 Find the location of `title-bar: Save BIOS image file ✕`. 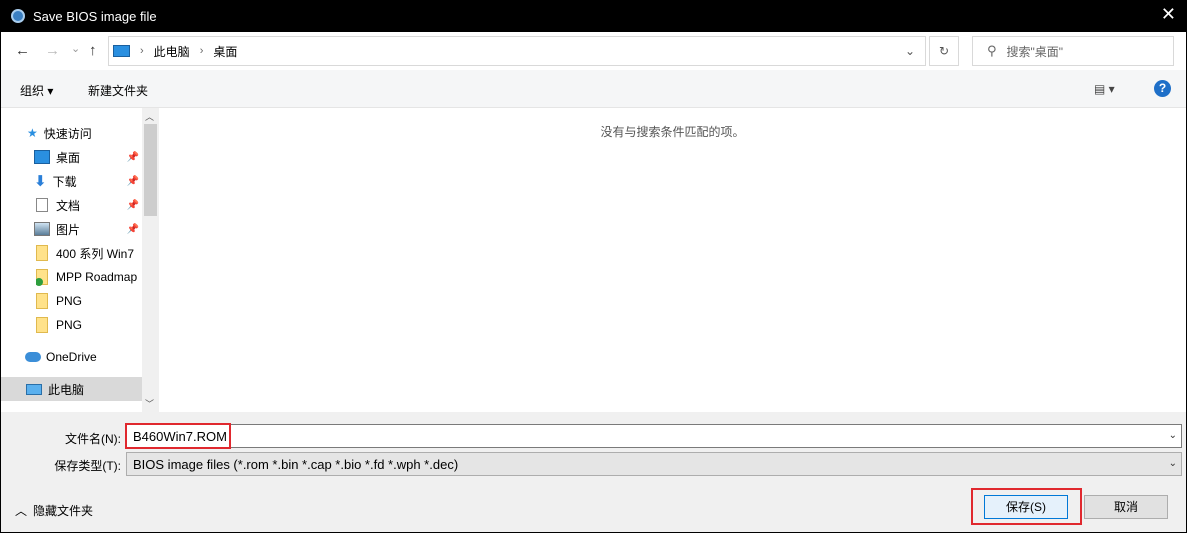

title-bar: Save BIOS image file ✕ is located at coordinates (593, 16).